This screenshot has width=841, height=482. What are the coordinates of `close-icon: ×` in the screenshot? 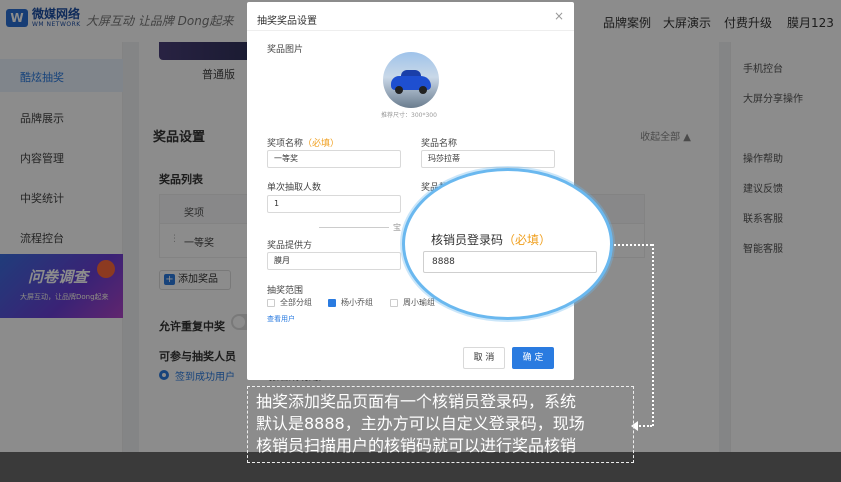 It's located at (559, 16).